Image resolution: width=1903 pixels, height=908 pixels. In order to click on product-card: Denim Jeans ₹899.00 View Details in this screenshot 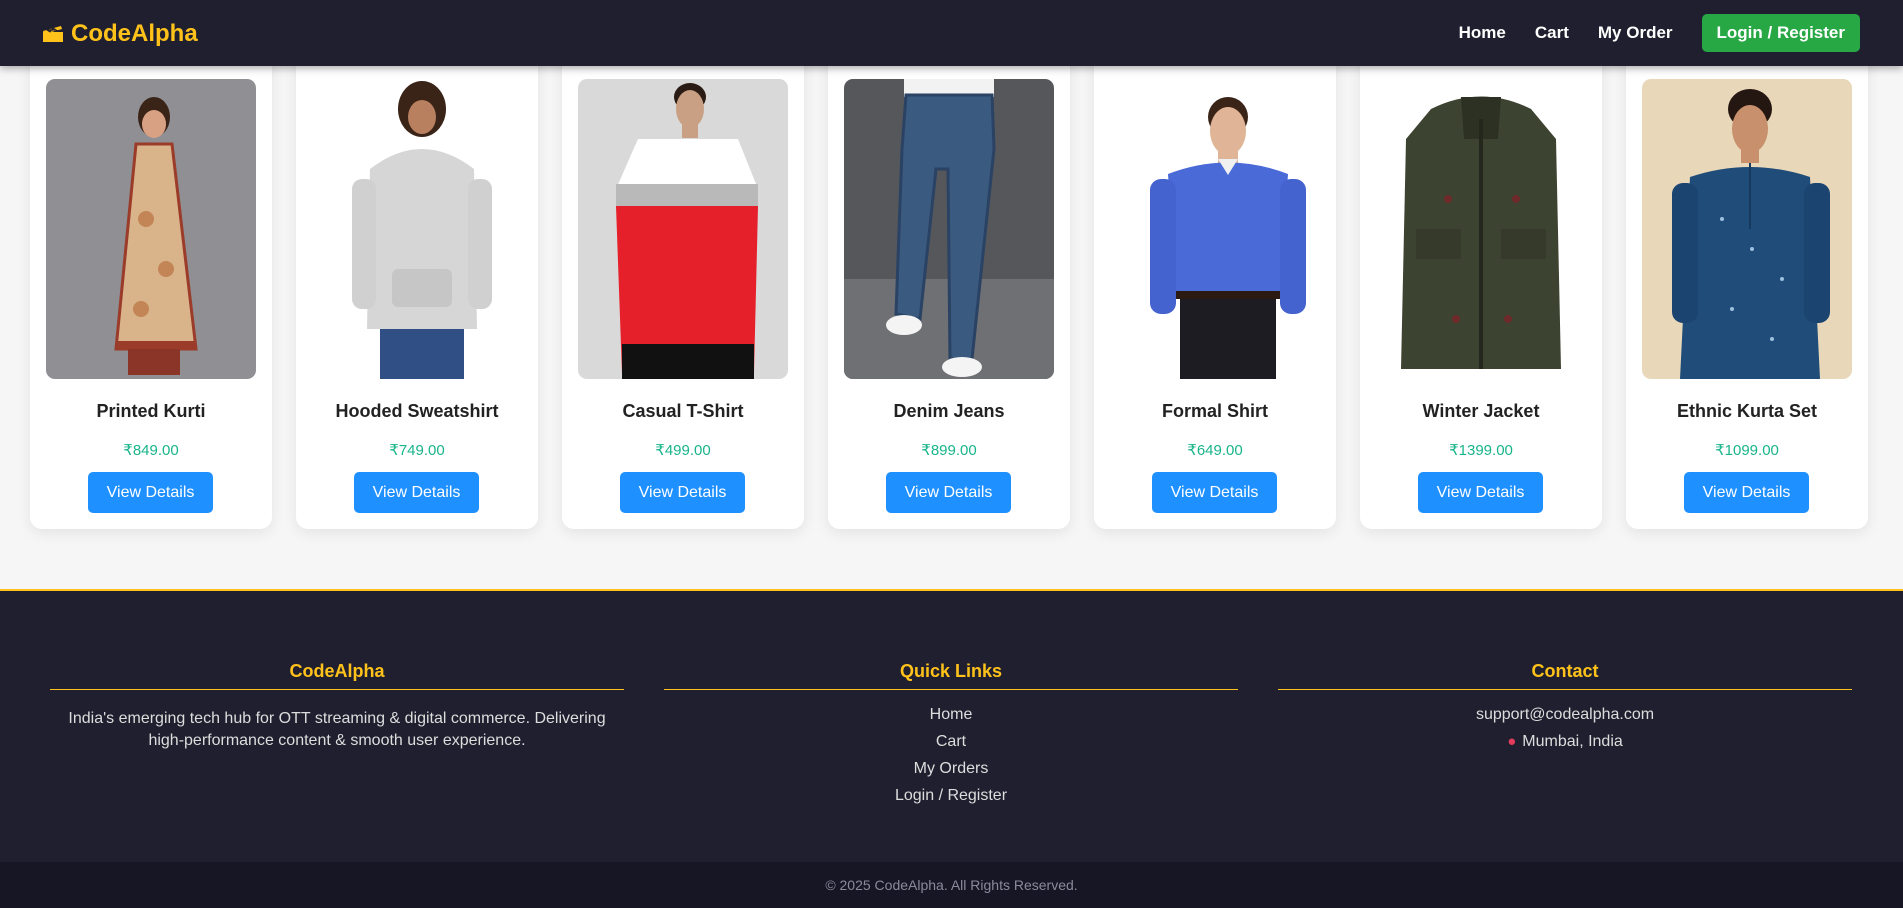, I will do `click(949, 291)`.